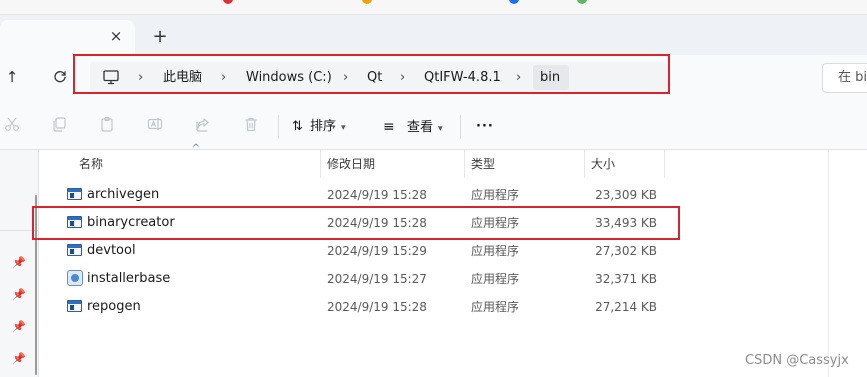 This screenshot has width=867, height=377. I want to click on view-icon: ≡, so click(389, 127).